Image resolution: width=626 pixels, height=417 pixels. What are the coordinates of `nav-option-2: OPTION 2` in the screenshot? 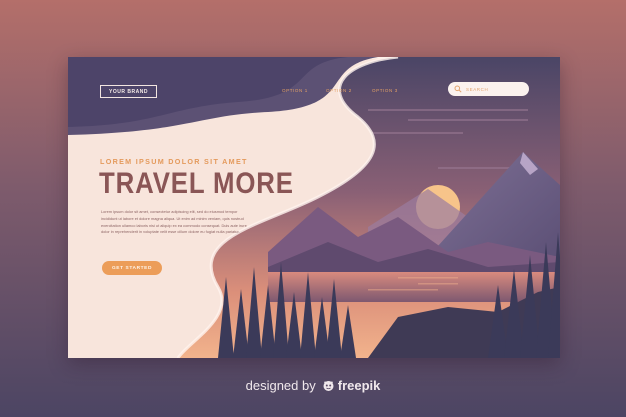 It's located at (339, 90).